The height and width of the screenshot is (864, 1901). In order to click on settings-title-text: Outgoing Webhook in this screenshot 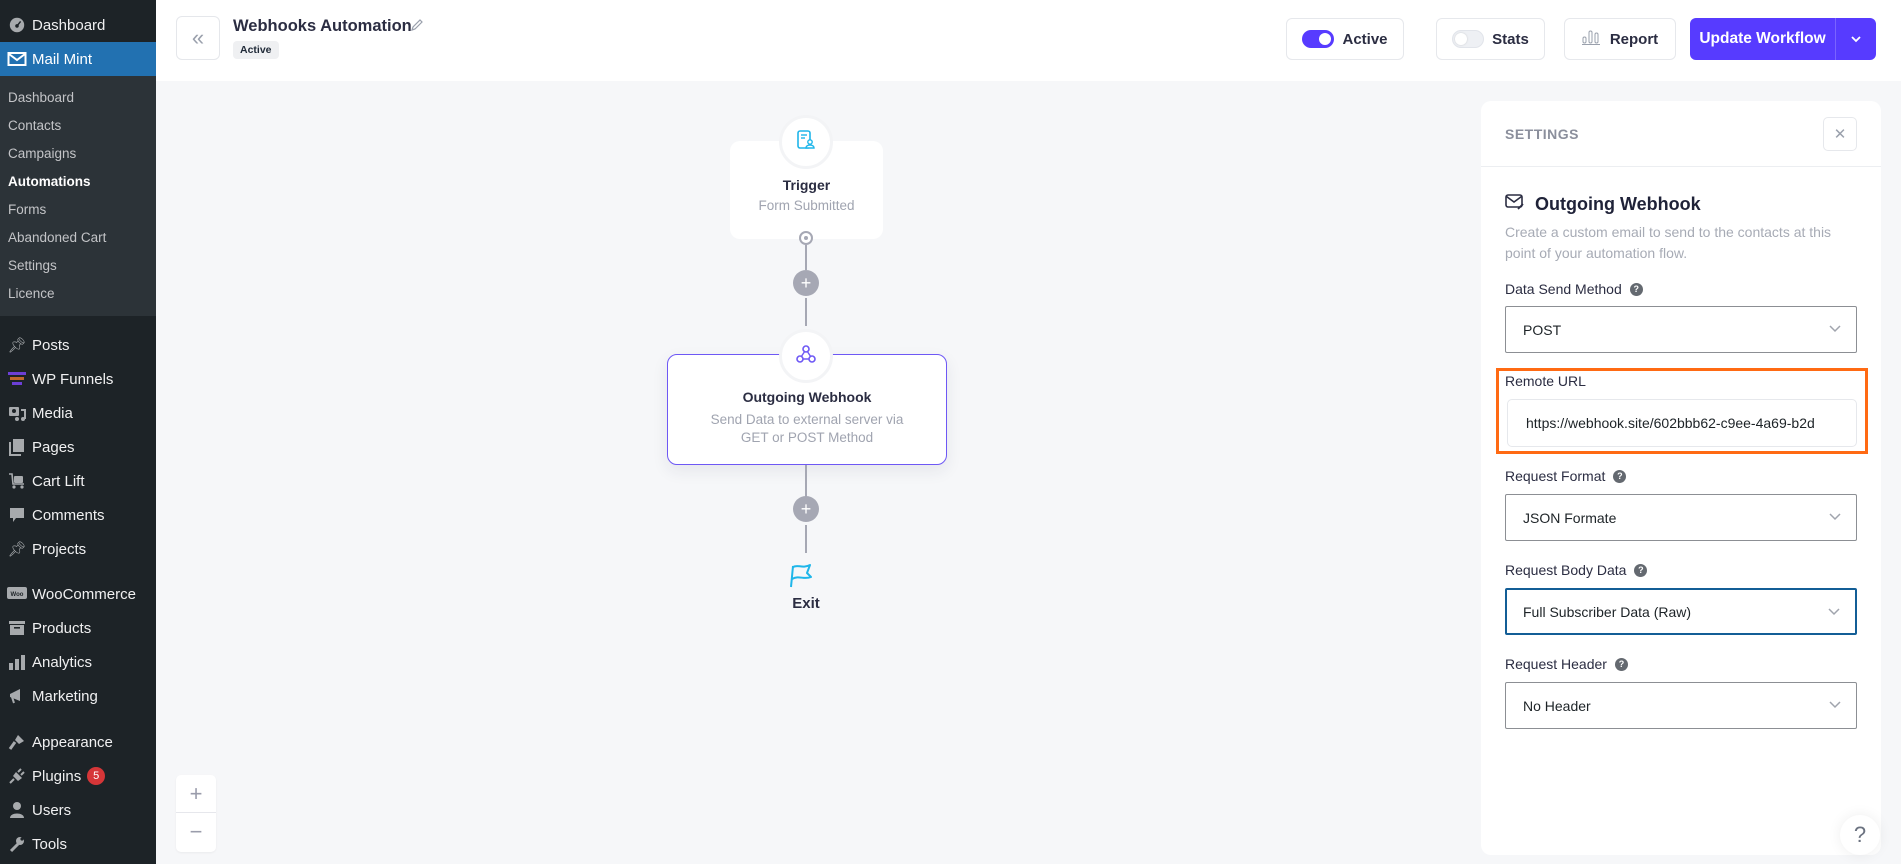, I will do `click(1618, 204)`.